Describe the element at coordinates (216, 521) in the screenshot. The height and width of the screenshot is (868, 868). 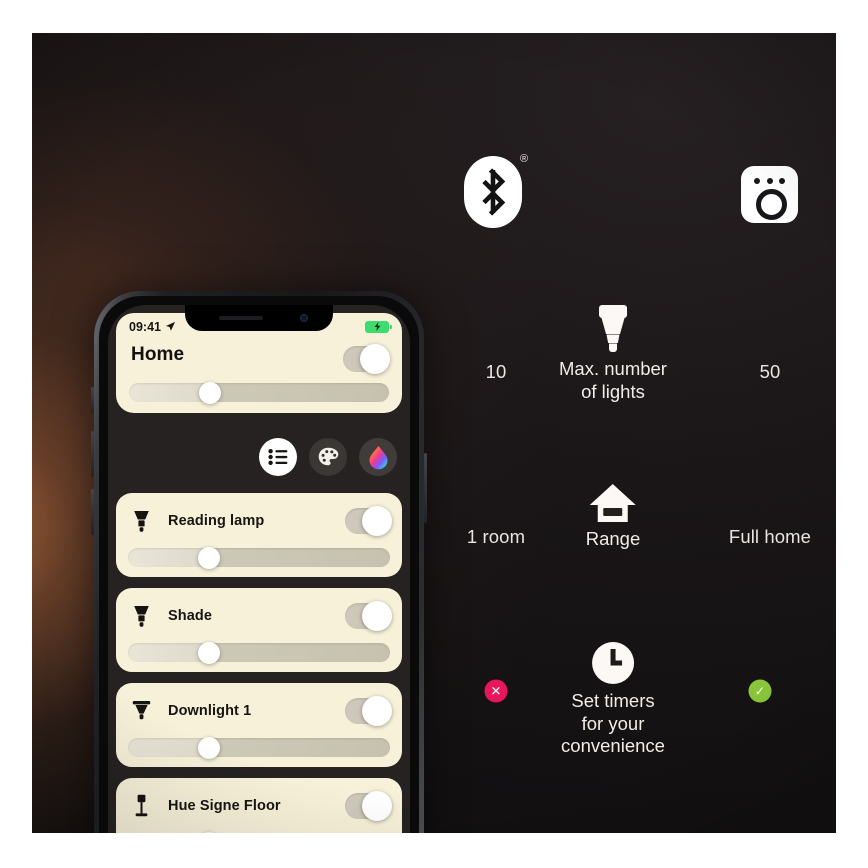
I see `light-name: Reading lamp` at that location.